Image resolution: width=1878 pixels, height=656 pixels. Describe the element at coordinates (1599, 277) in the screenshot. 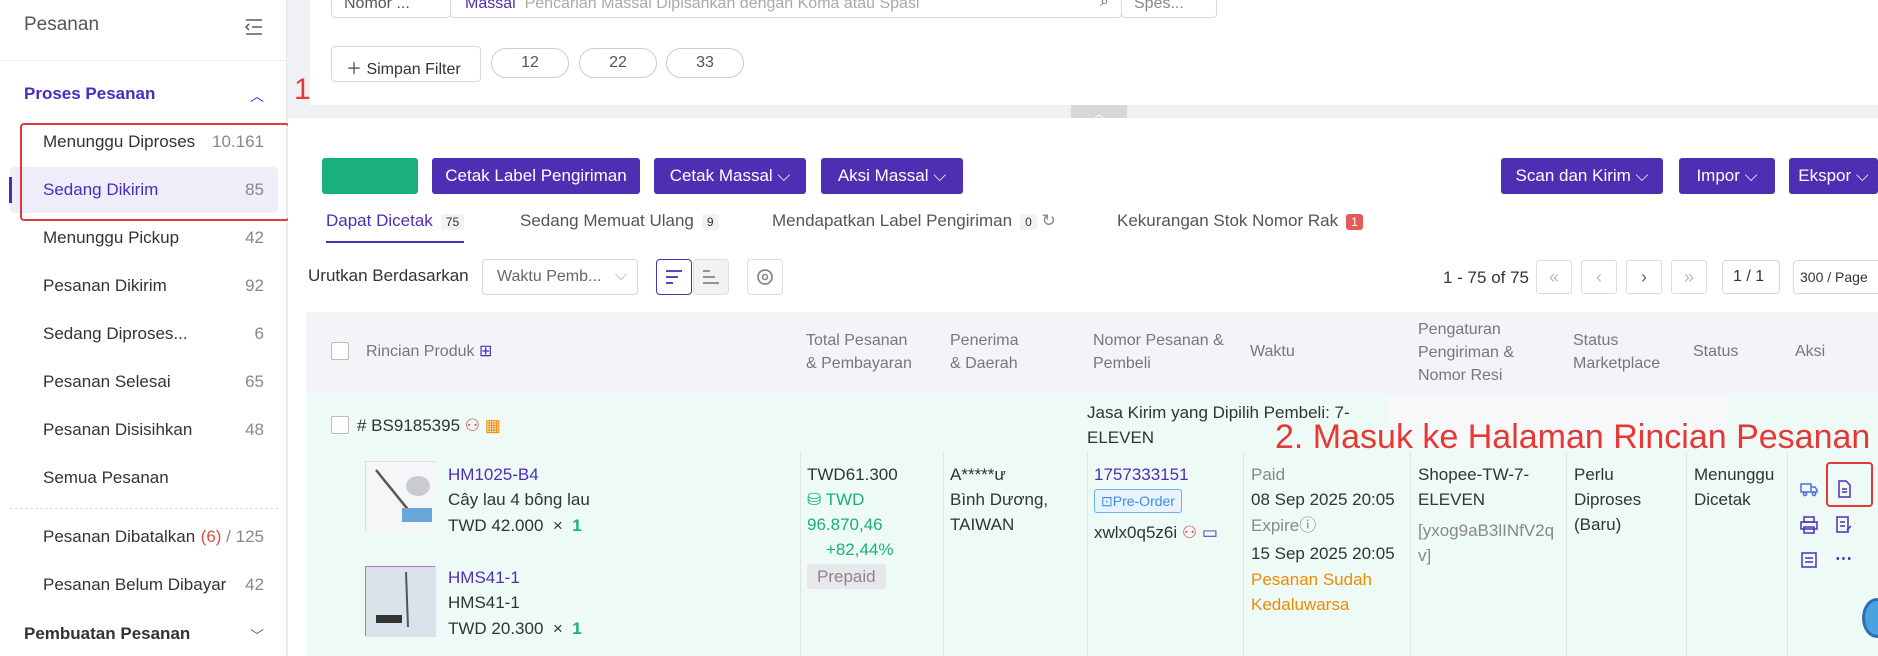

I see `prev-page-icon: ‹` at that location.